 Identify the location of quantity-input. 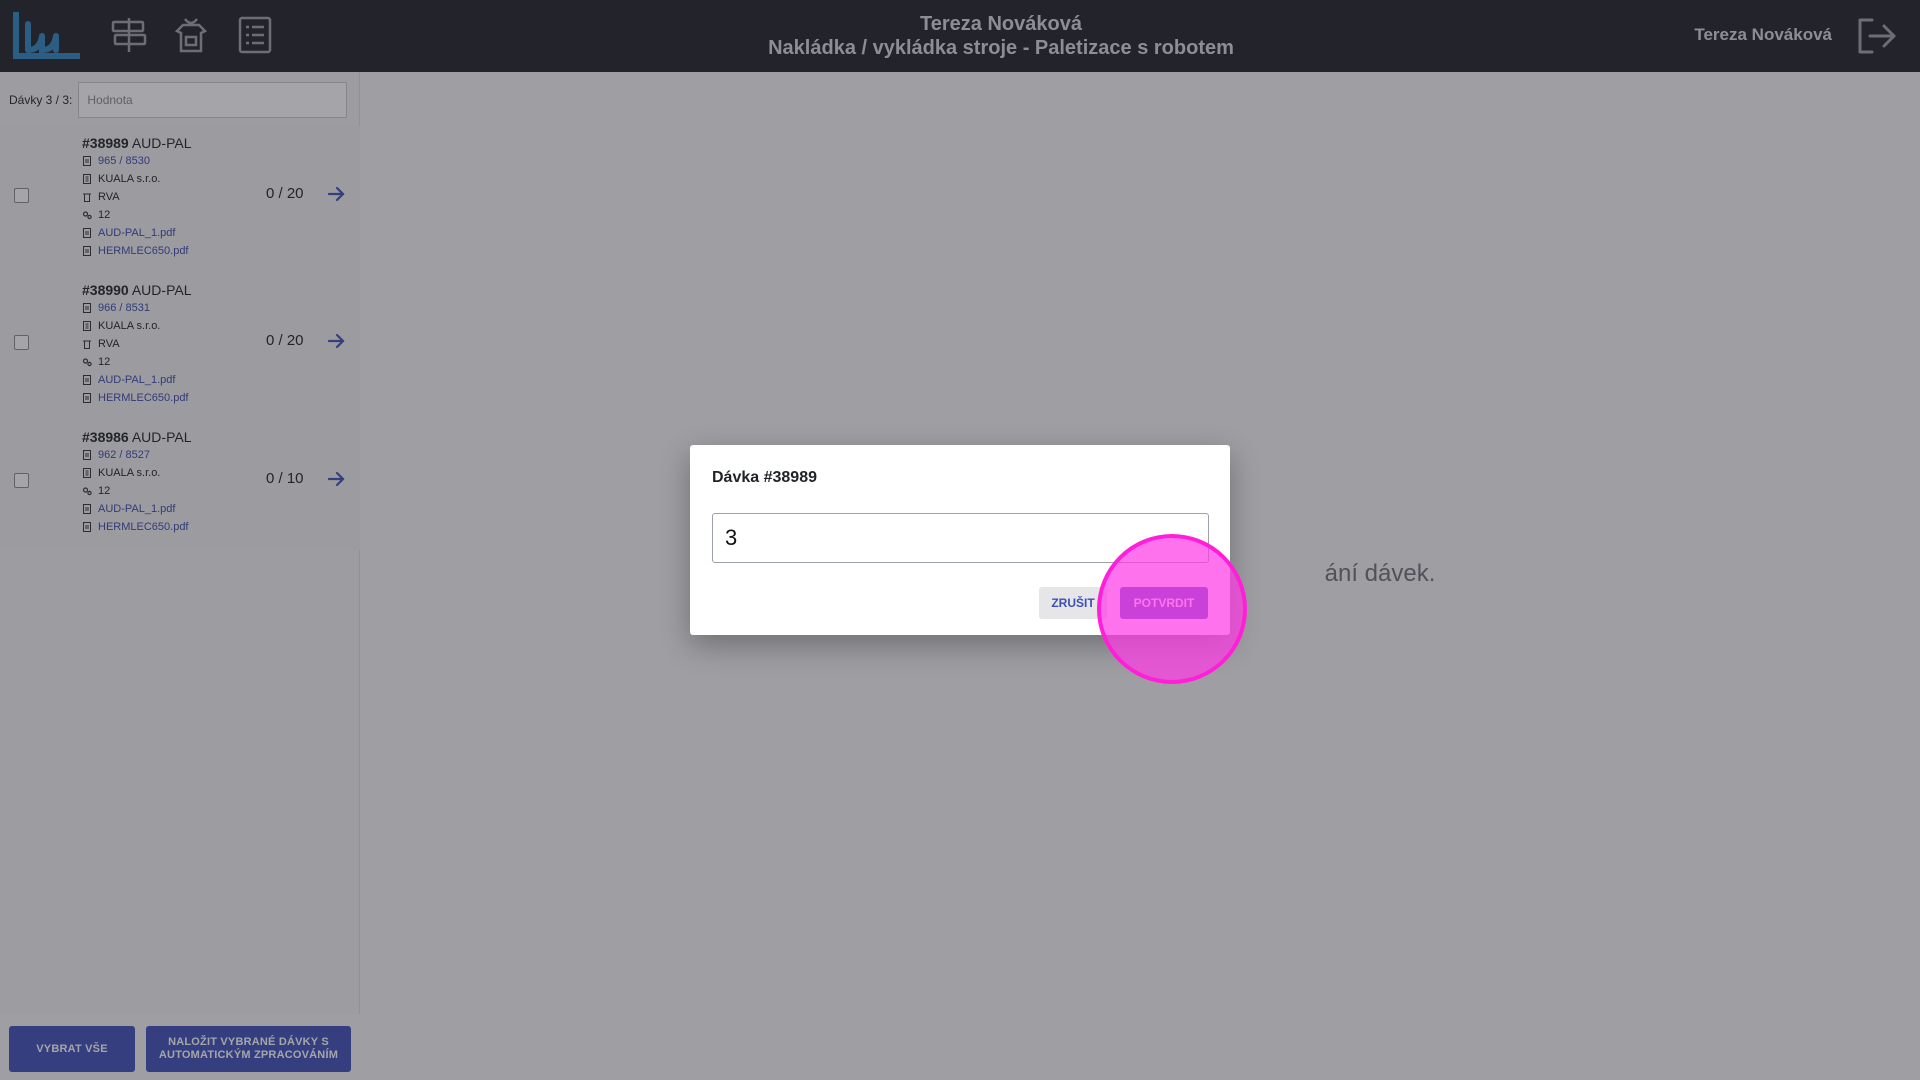
(960, 538).